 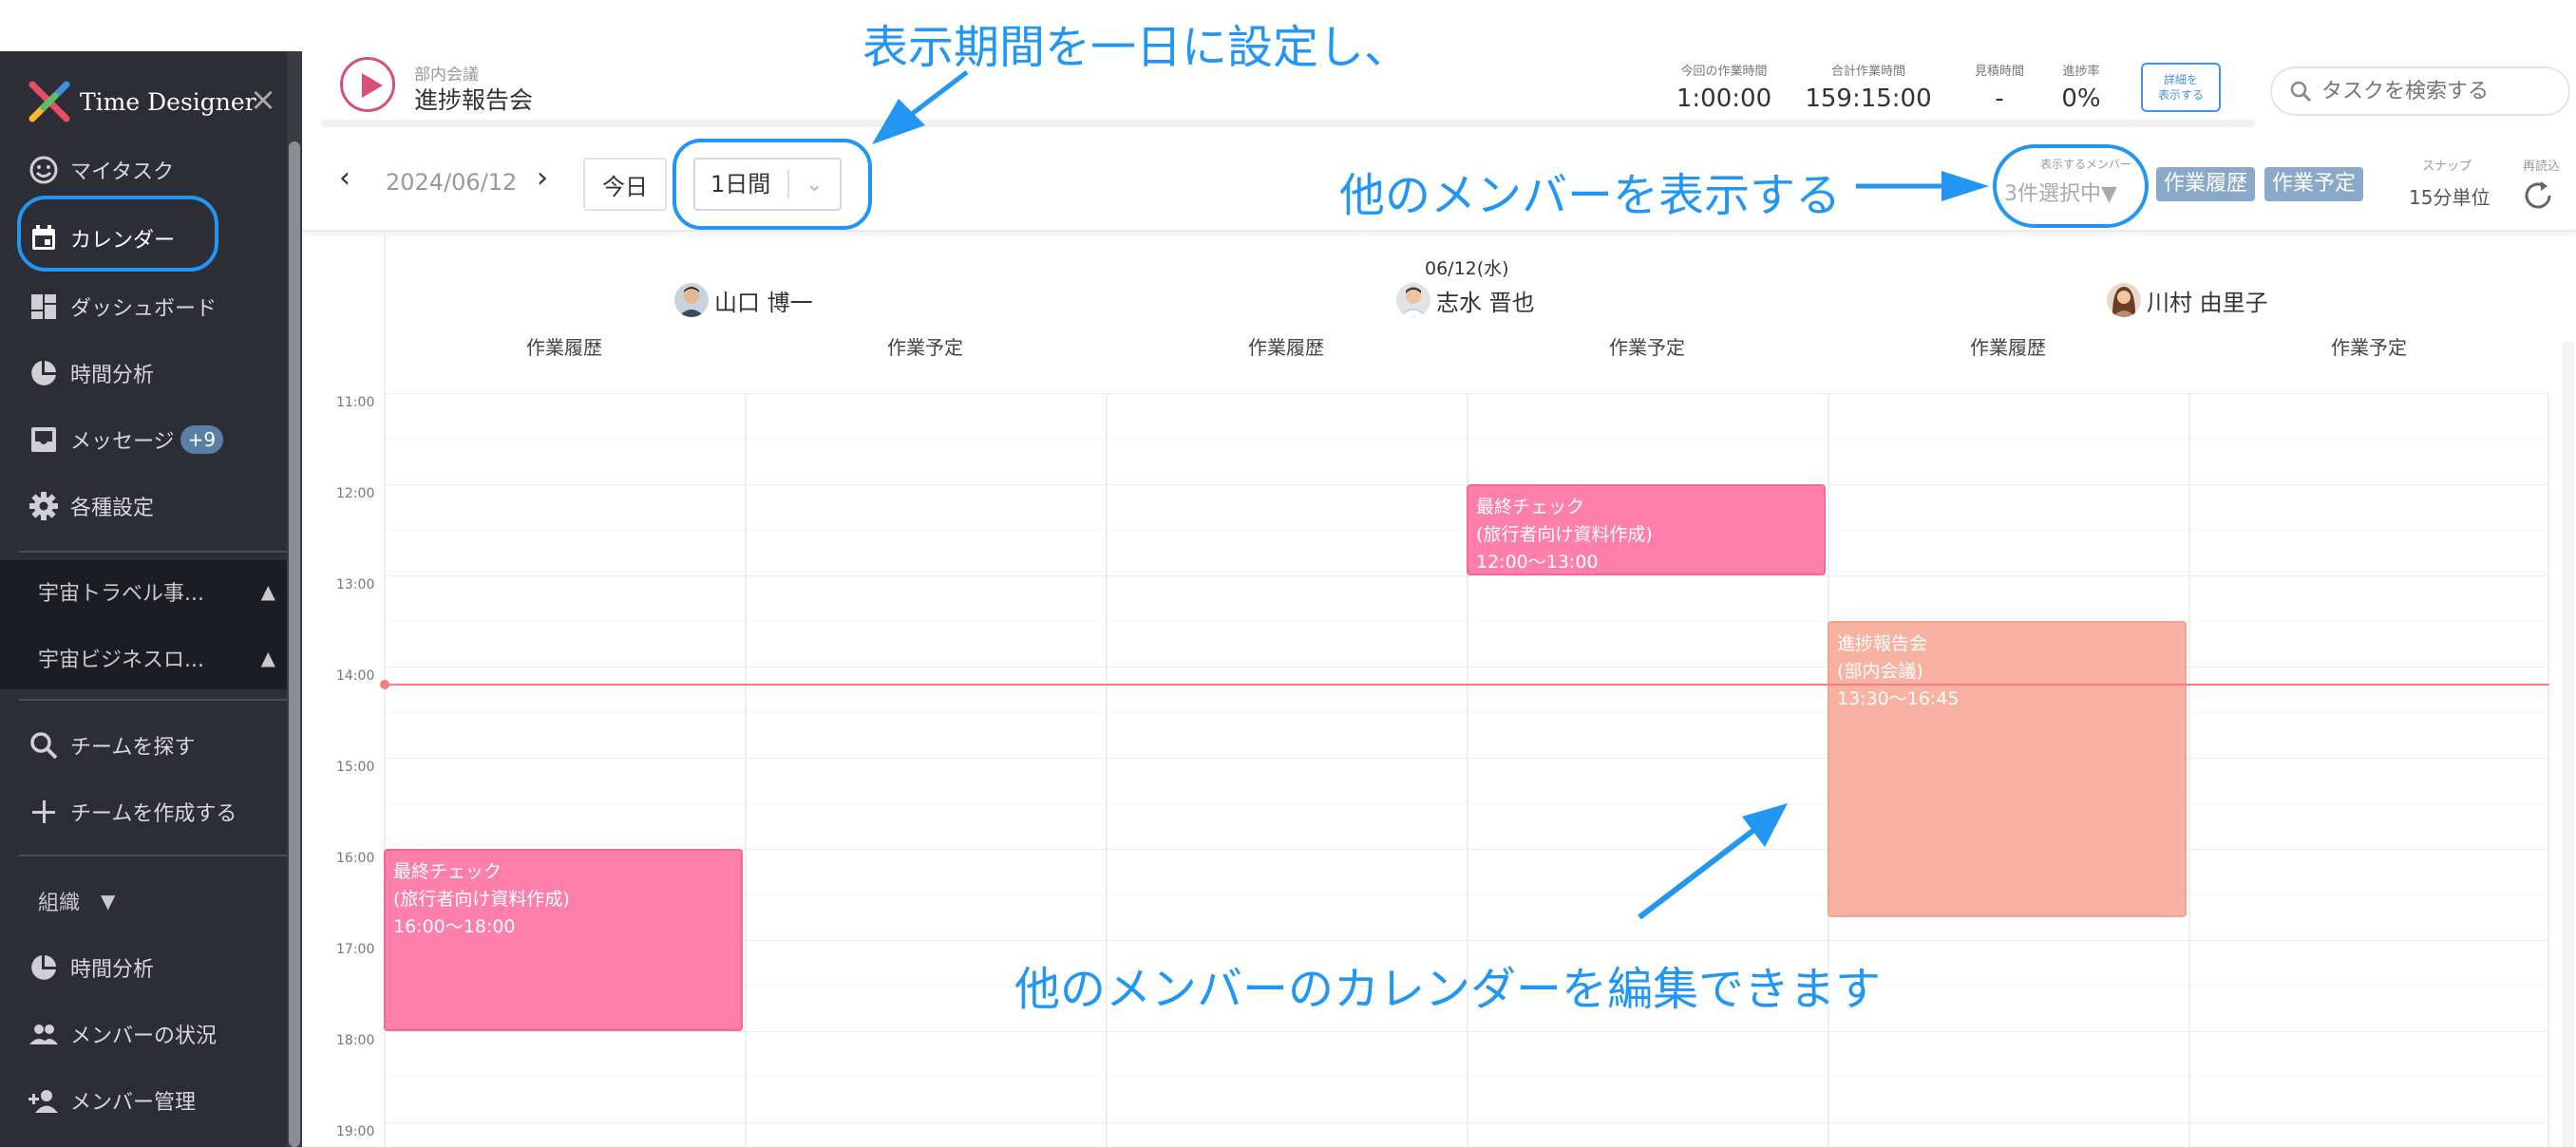 What do you see at coordinates (542, 179) in the screenshot?
I see `next-day-button: ›` at bounding box center [542, 179].